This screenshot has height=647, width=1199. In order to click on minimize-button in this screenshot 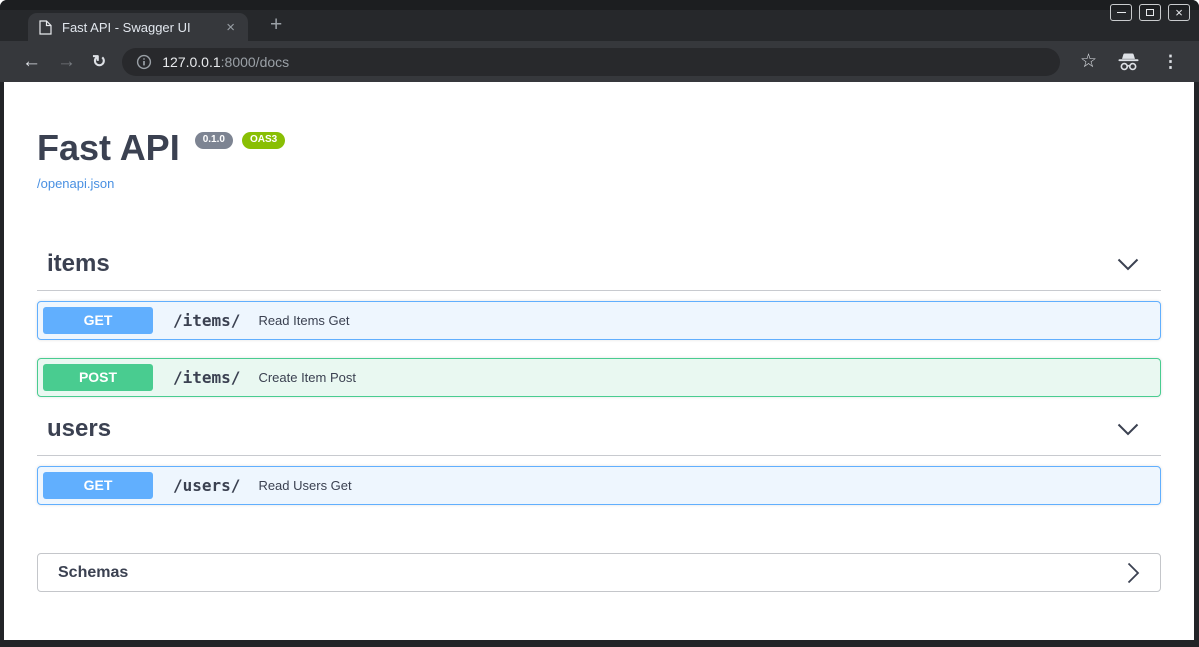, I will do `click(1121, 12)`.